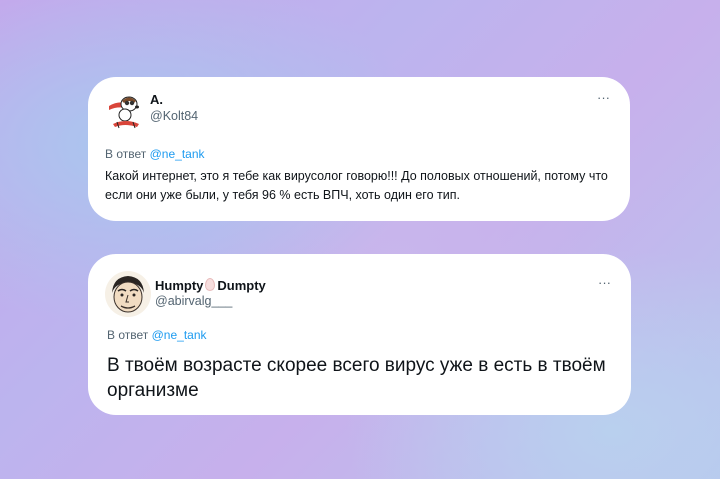  Describe the element at coordinates (156, 99) in the screenshot. I see `display-name: A.` at that location.